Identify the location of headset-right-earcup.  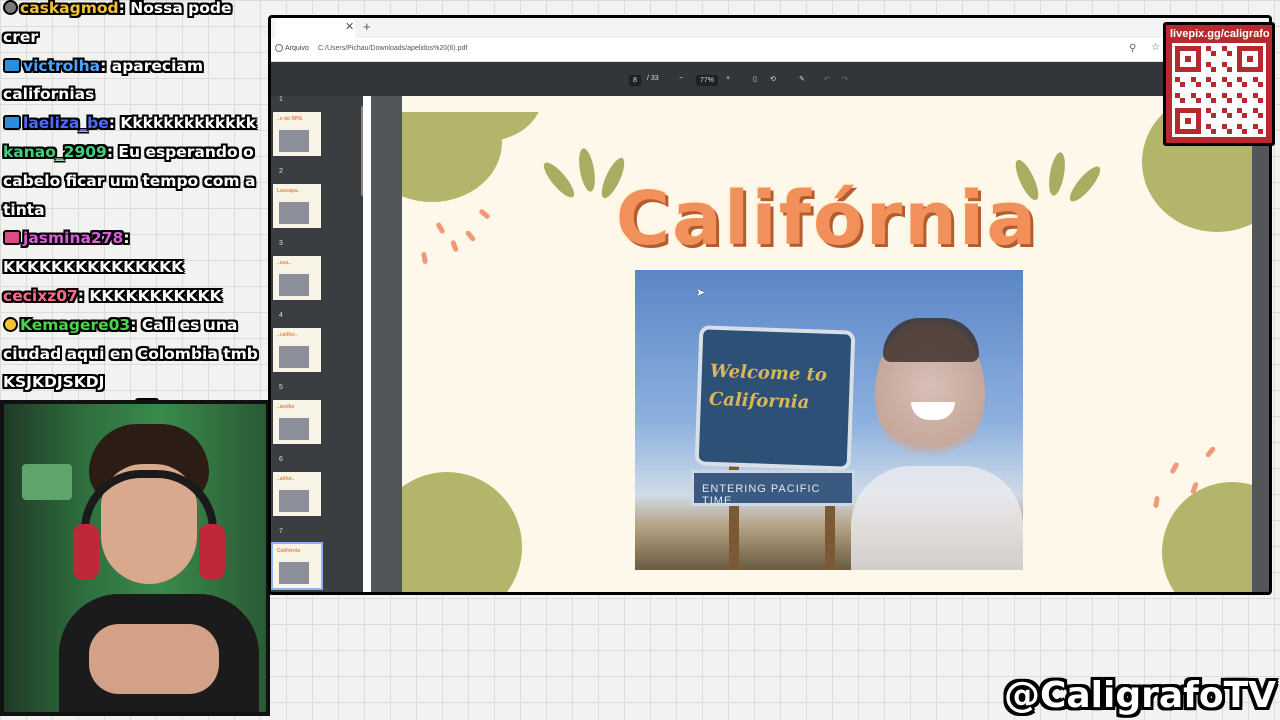
(212, 552).